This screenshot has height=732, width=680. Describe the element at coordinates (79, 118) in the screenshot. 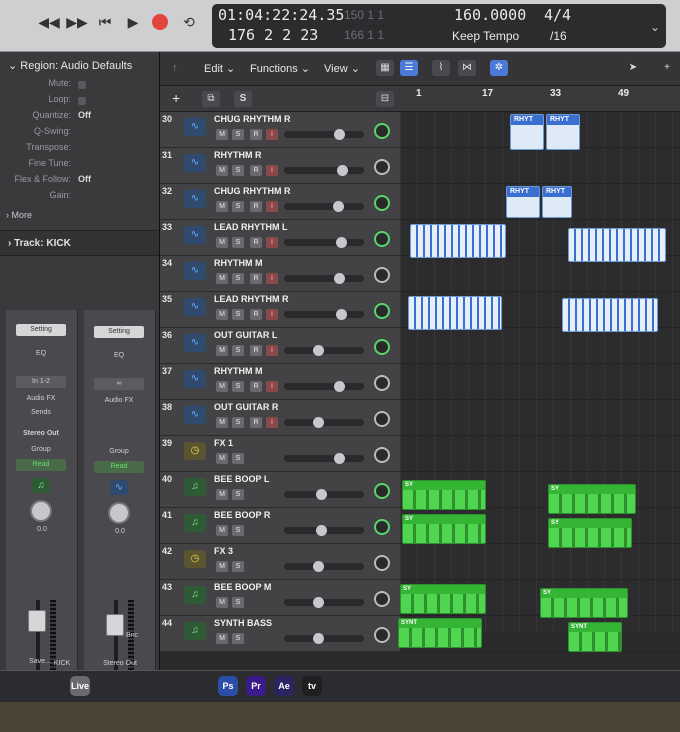

I see `param-row: Quantize: Off` at that location.